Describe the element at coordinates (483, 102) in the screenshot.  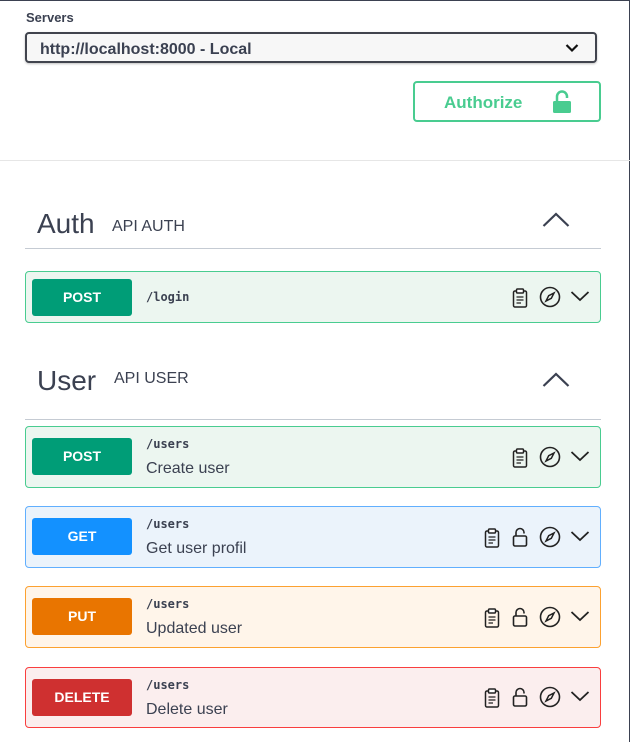
I see `authorize-label: Authorize` at that location.